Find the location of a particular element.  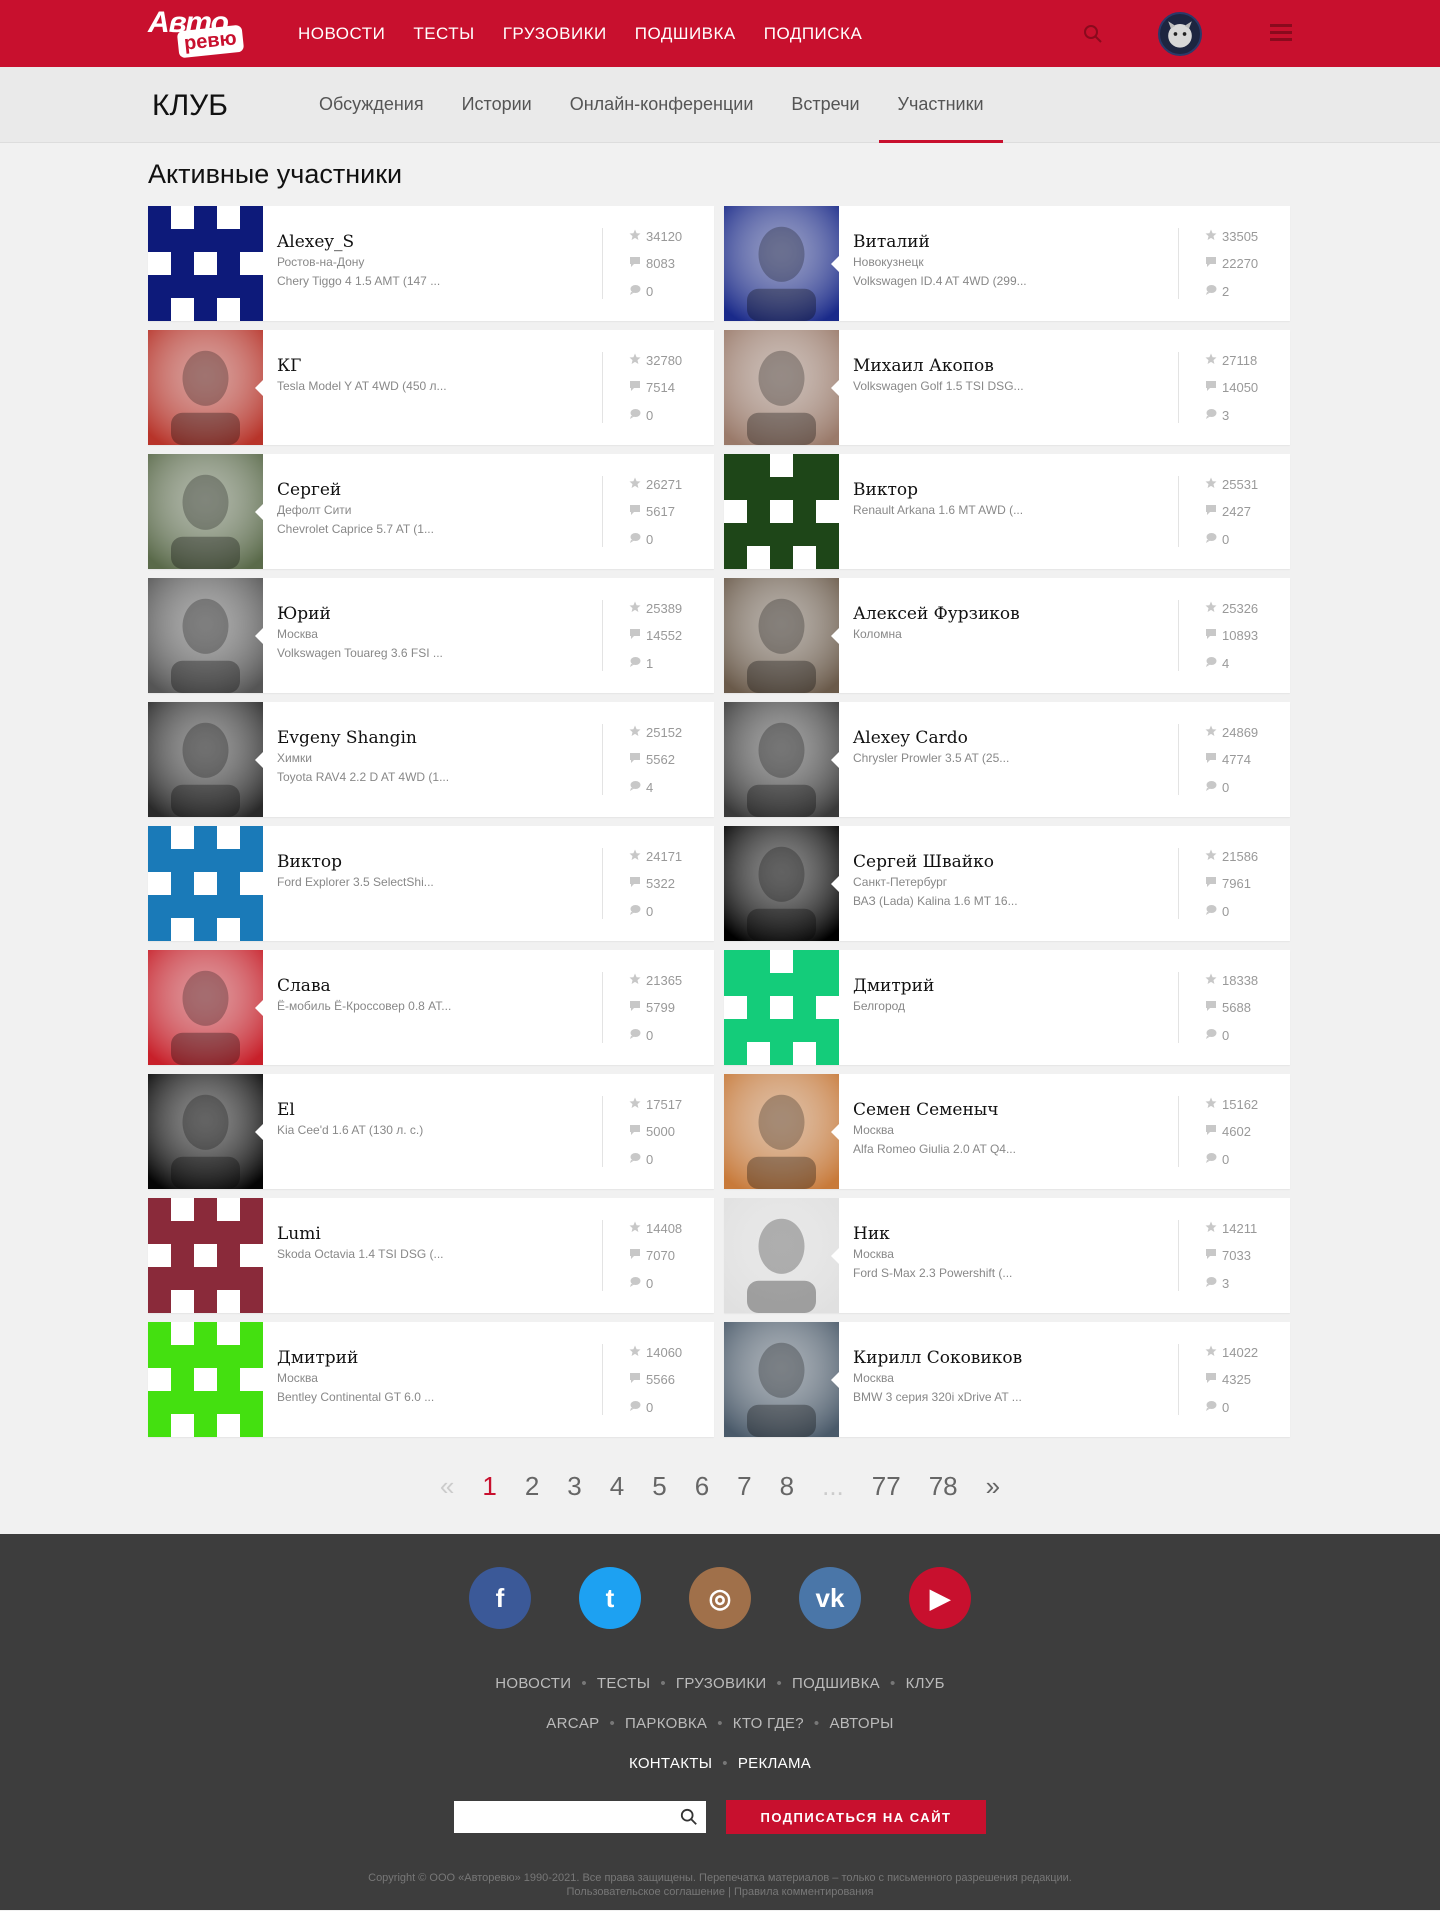

club-tab: Обсуждения is located at coordinates (371, 105).